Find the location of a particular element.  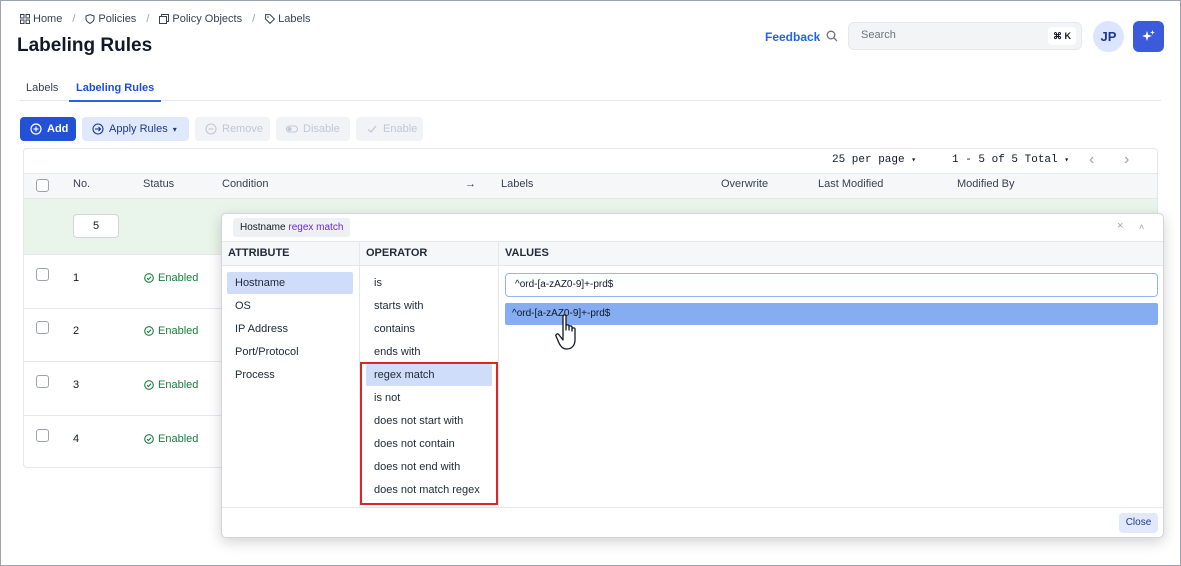

row-number: 2 is located at coordinates (76, 331).